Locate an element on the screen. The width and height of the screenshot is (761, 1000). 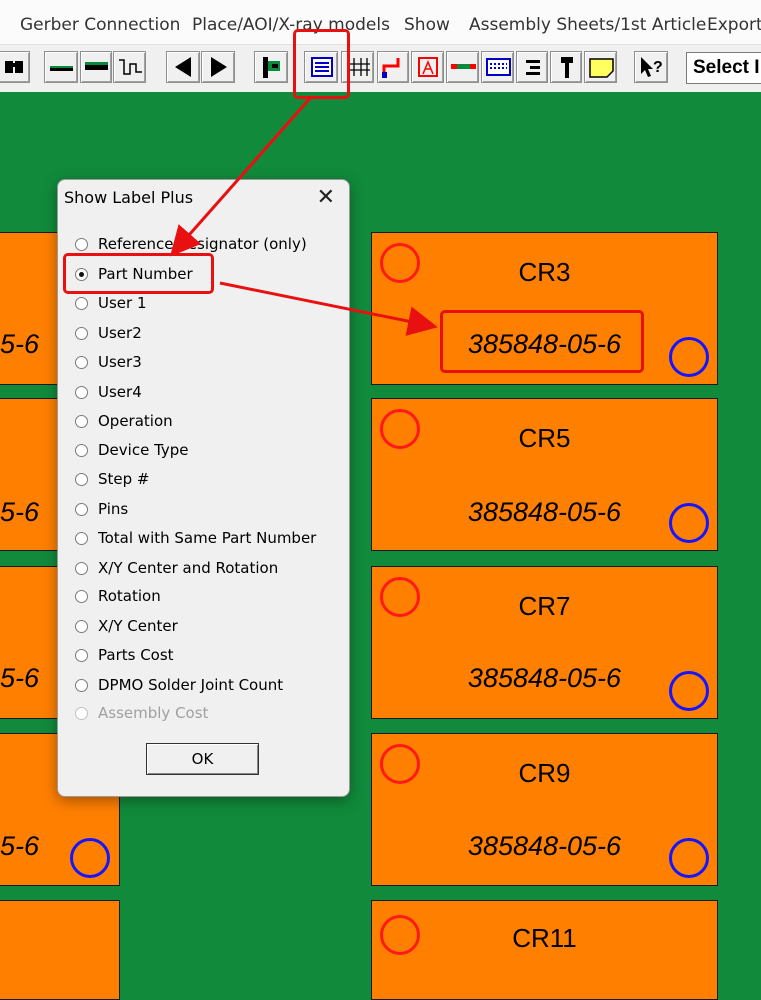
pad-flat-icon is located at coordinates (61, 68).